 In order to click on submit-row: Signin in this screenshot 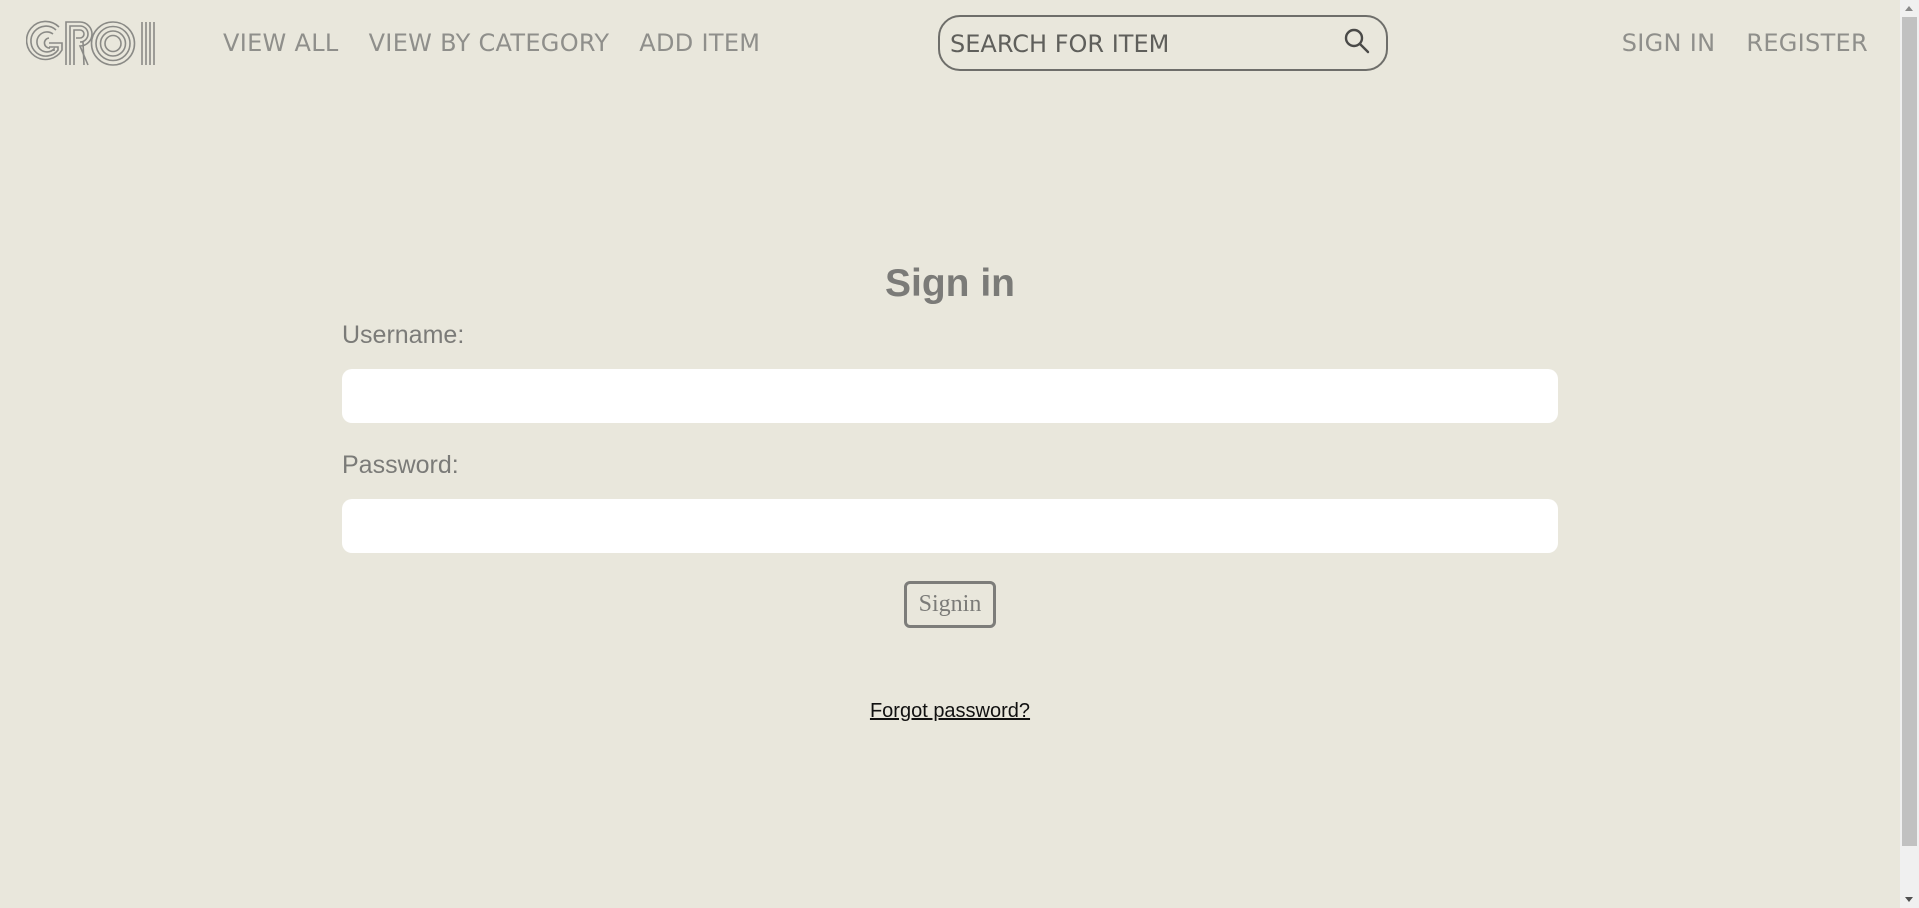, I will do `click(950, 604)`.